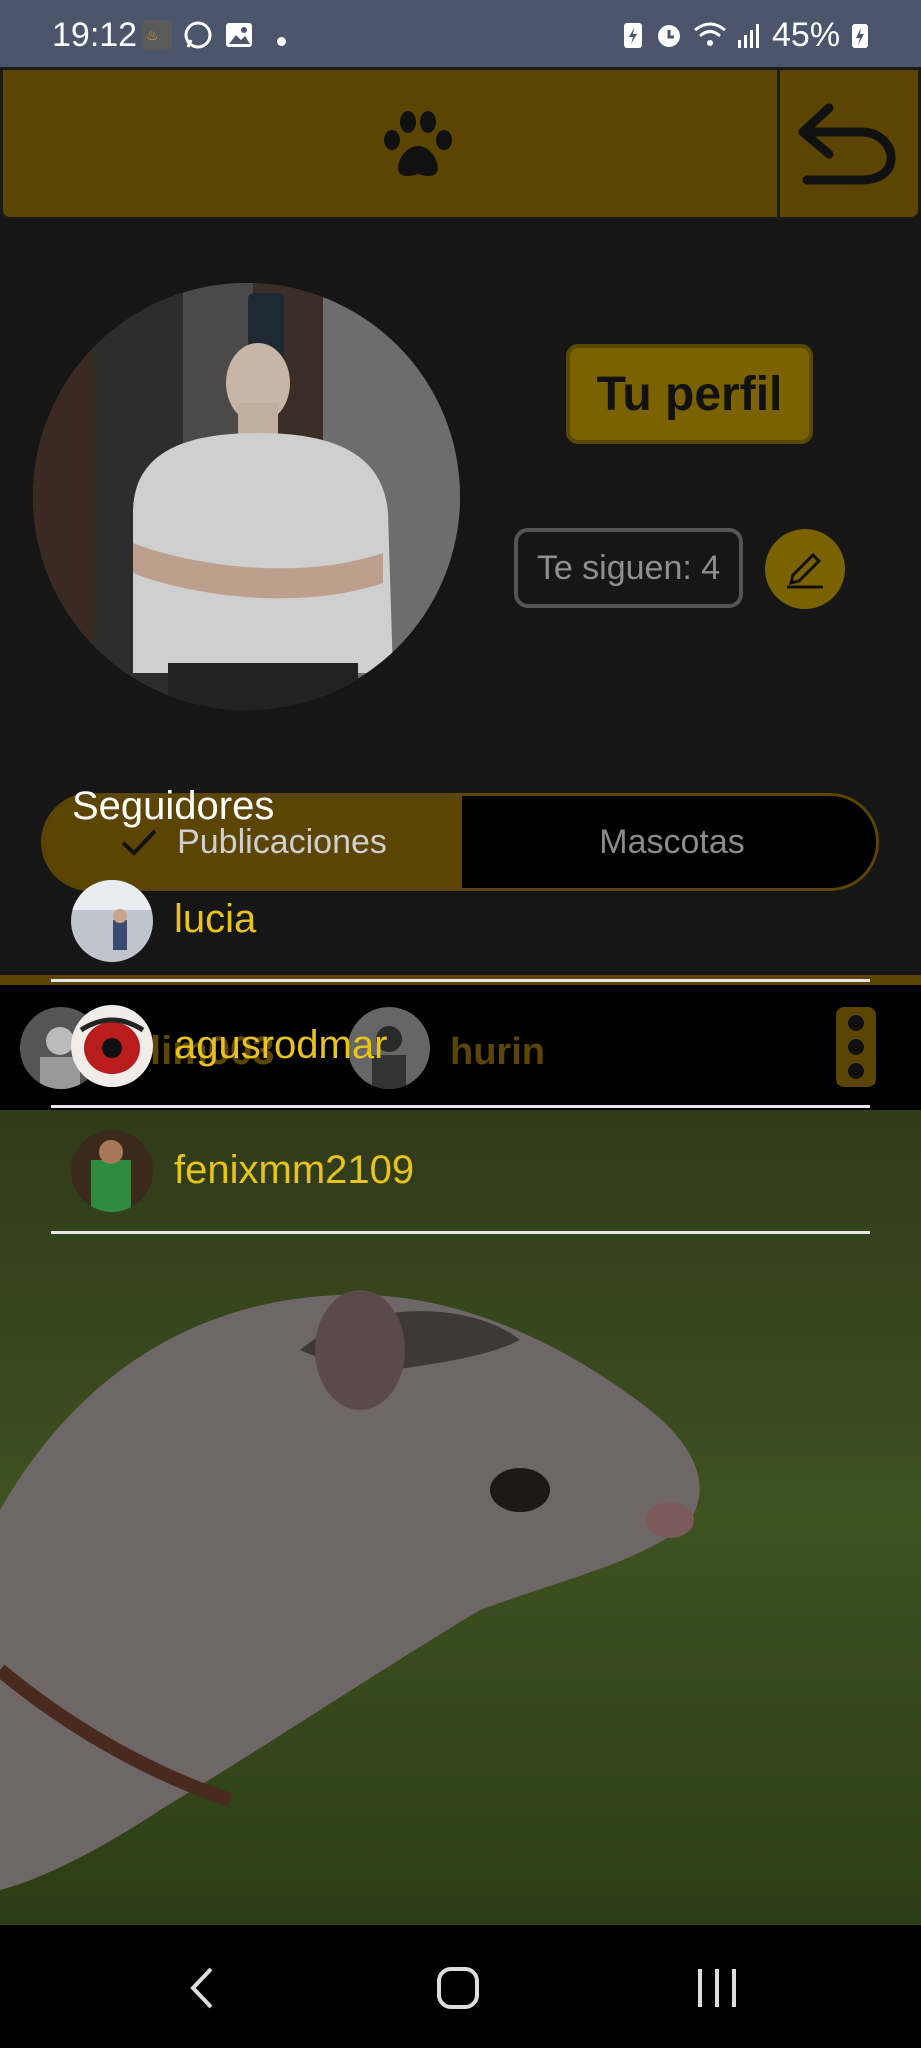 This screenshot has width=921, height=2048. What do you see at coordinates (672, 841) in the screenshot?
I see `tab-mascotas-label: Mascotas` at bounding box center [672, 841].